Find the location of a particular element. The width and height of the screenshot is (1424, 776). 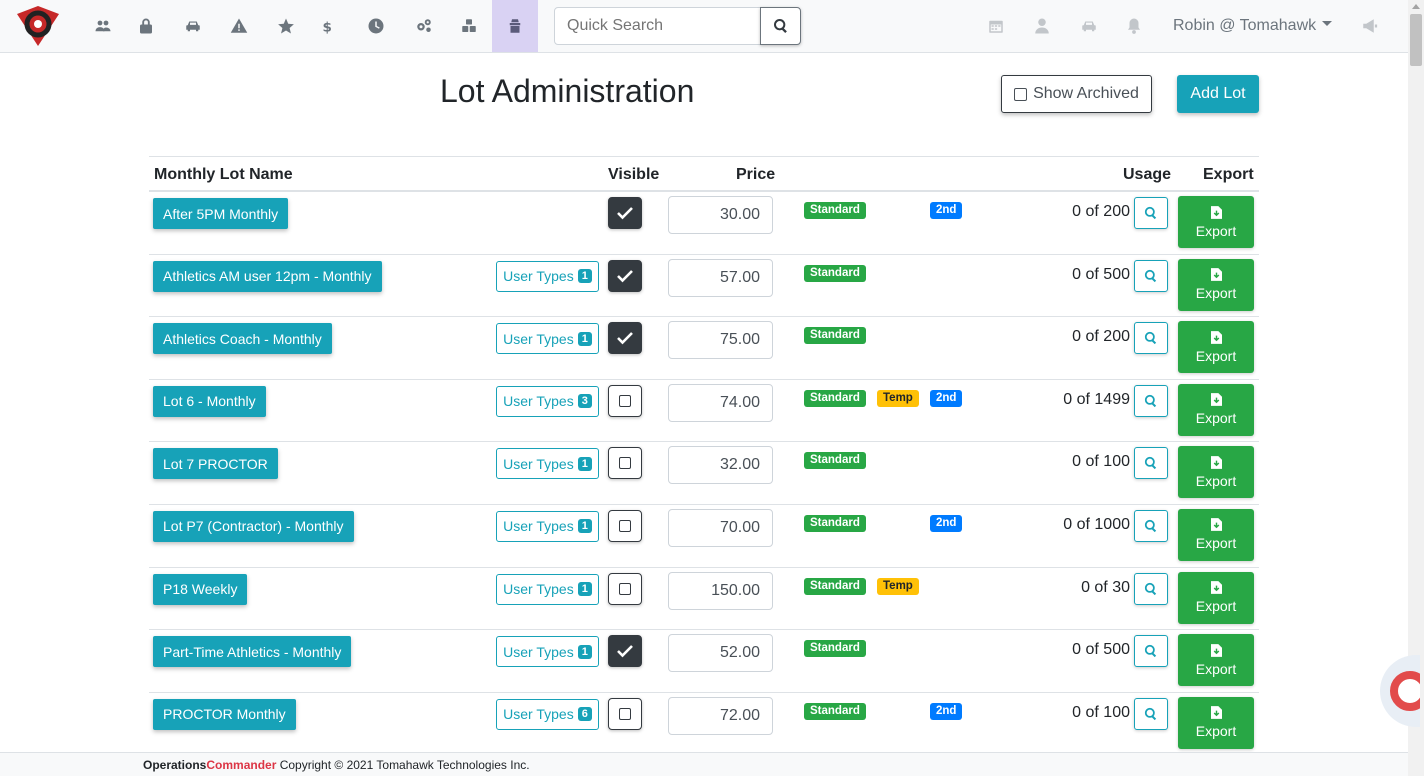

quick-search-input is located at coordinates (657, 26).